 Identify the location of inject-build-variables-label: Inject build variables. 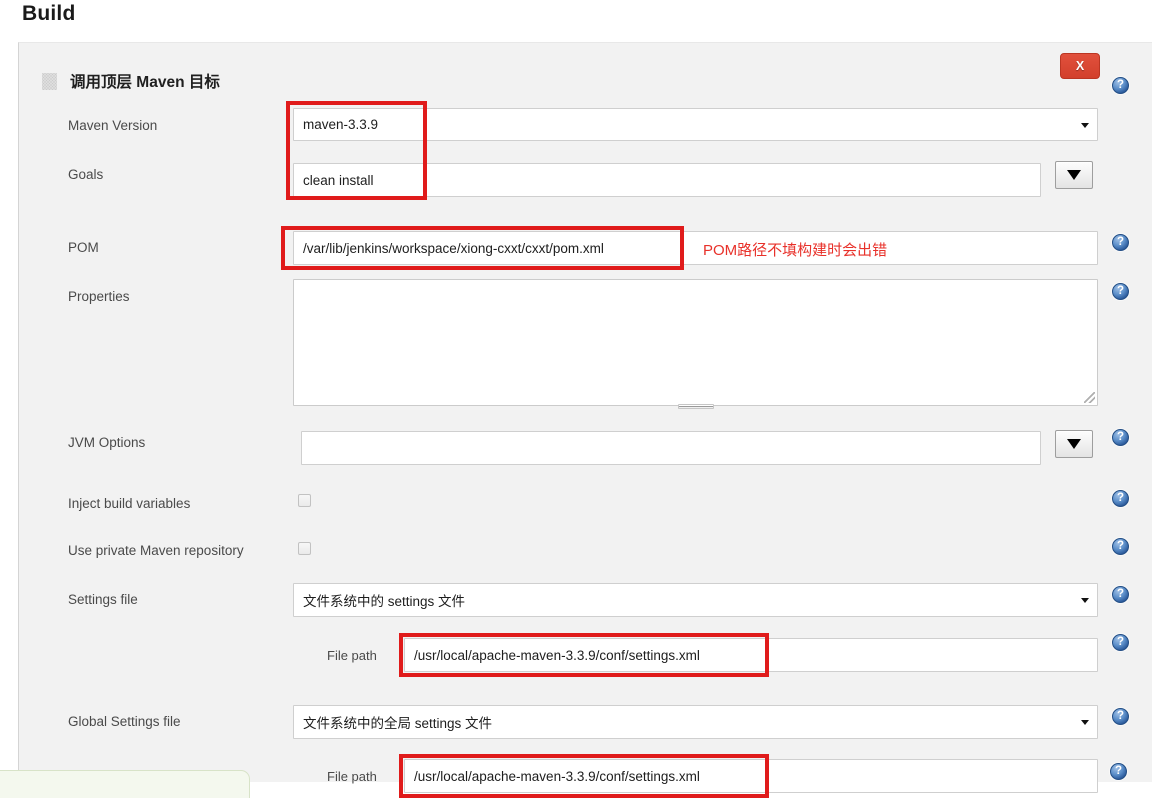
(129, 503).